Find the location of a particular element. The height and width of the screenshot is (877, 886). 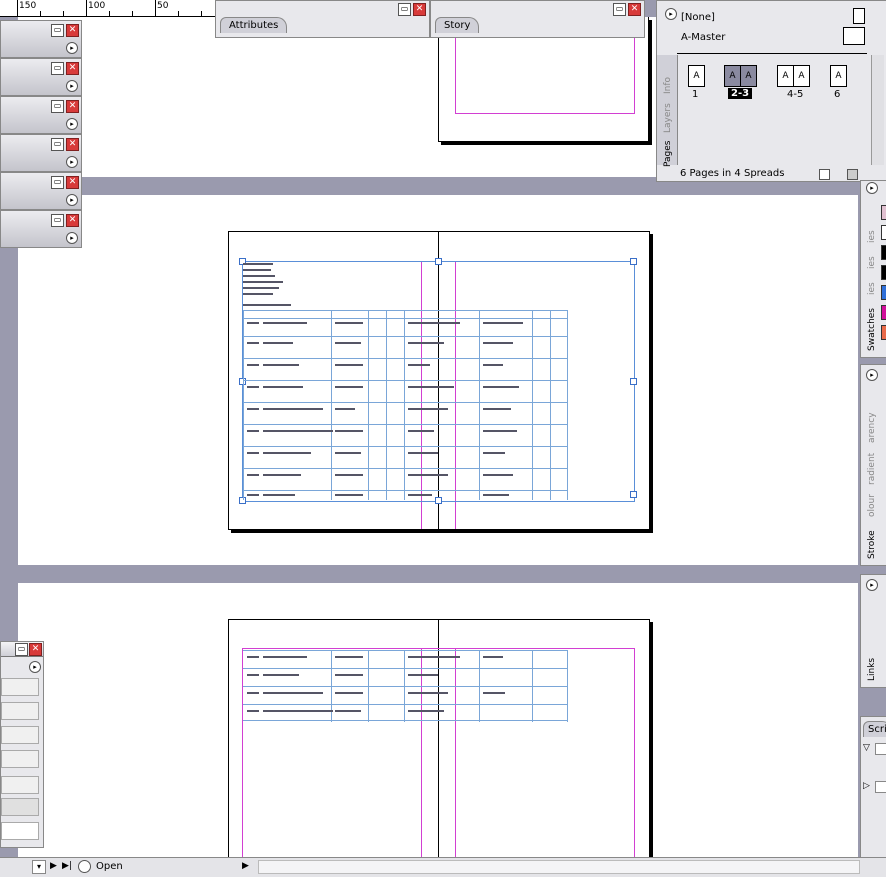

master-none: [None] is located at coordinates (698, 17).